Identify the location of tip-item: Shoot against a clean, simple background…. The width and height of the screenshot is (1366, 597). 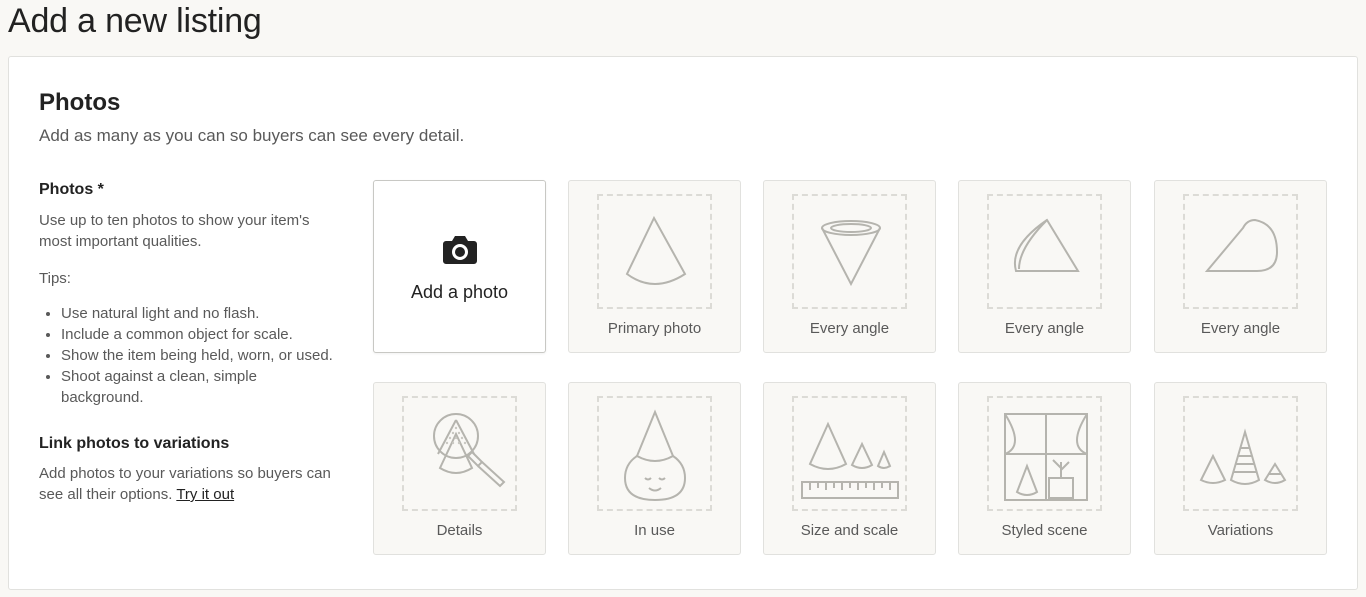
(200, 387).